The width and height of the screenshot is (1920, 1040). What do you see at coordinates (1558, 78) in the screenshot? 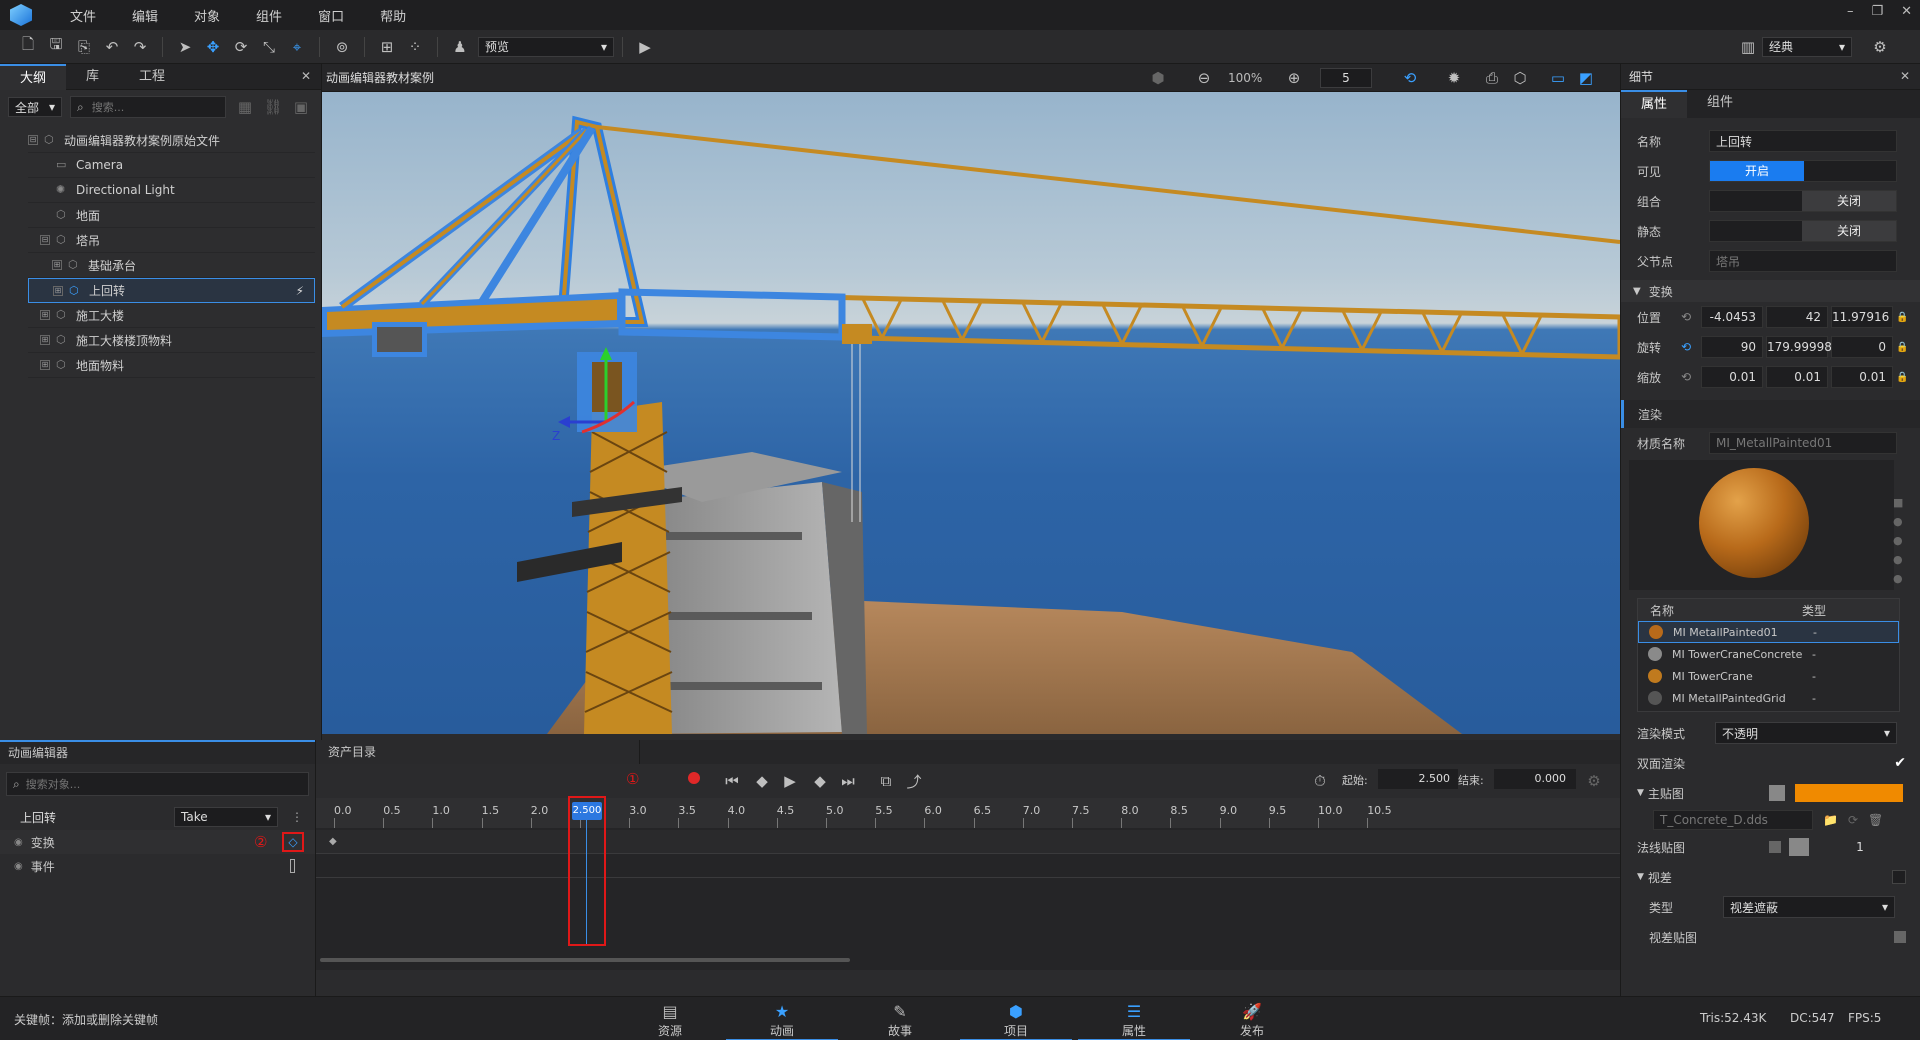
I see `perspective-icon: ▭` at bounding box center [1558, 78].